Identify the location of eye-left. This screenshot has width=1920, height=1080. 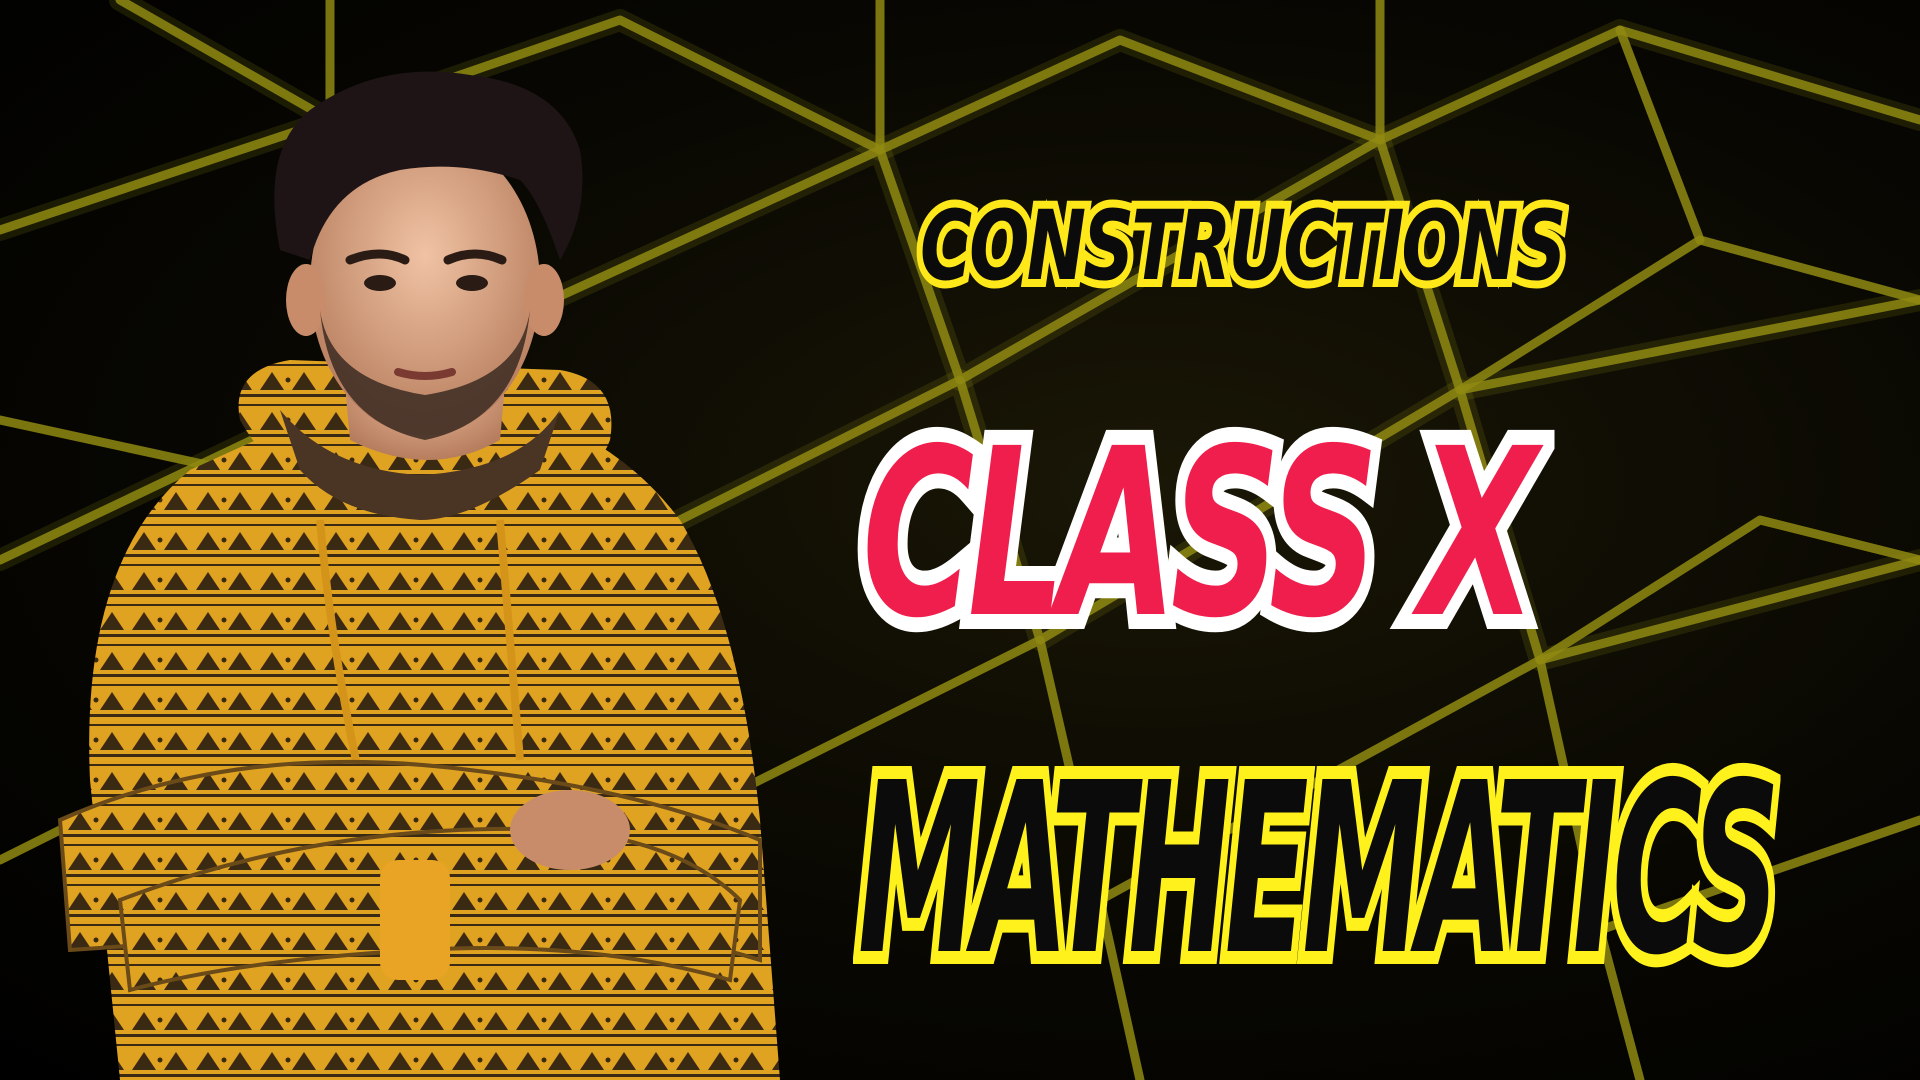
(380, 283).